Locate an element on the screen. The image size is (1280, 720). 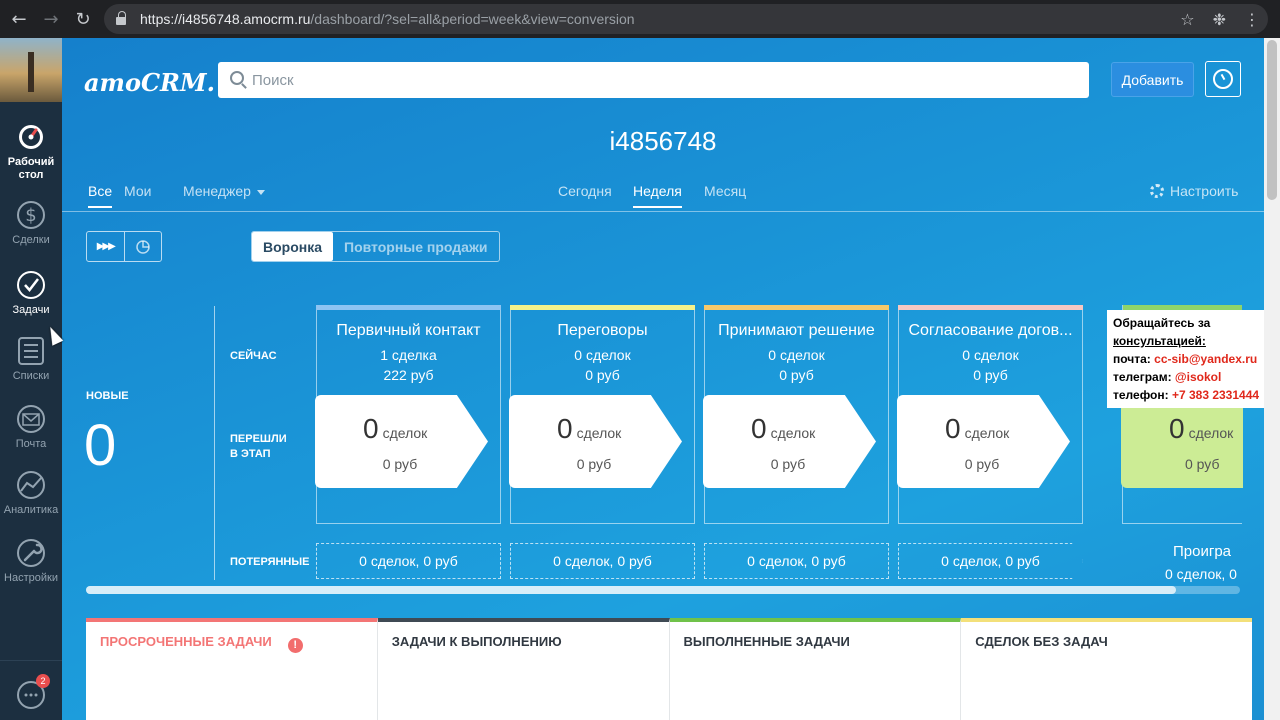
new-label: НОВЫЕ is located at coordinates (107, 396).